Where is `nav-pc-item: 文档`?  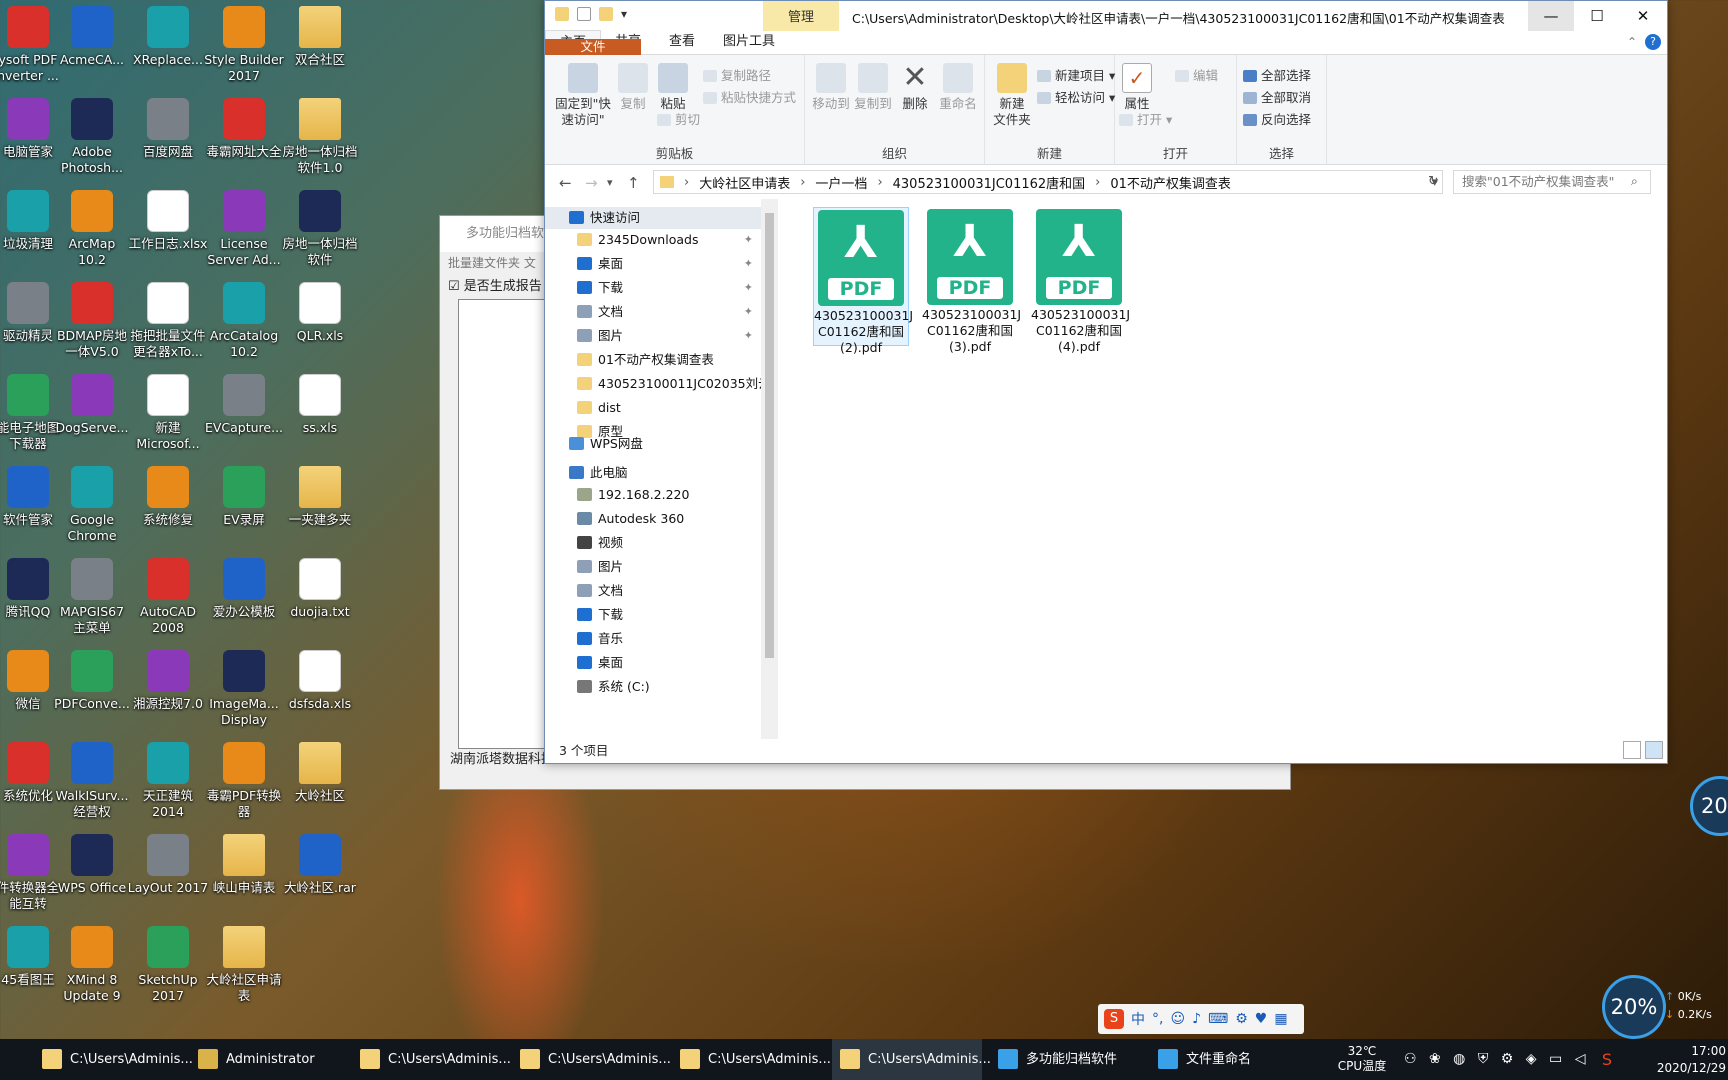
nav-pc-item: 文档 is located at coordinates (653, 591).